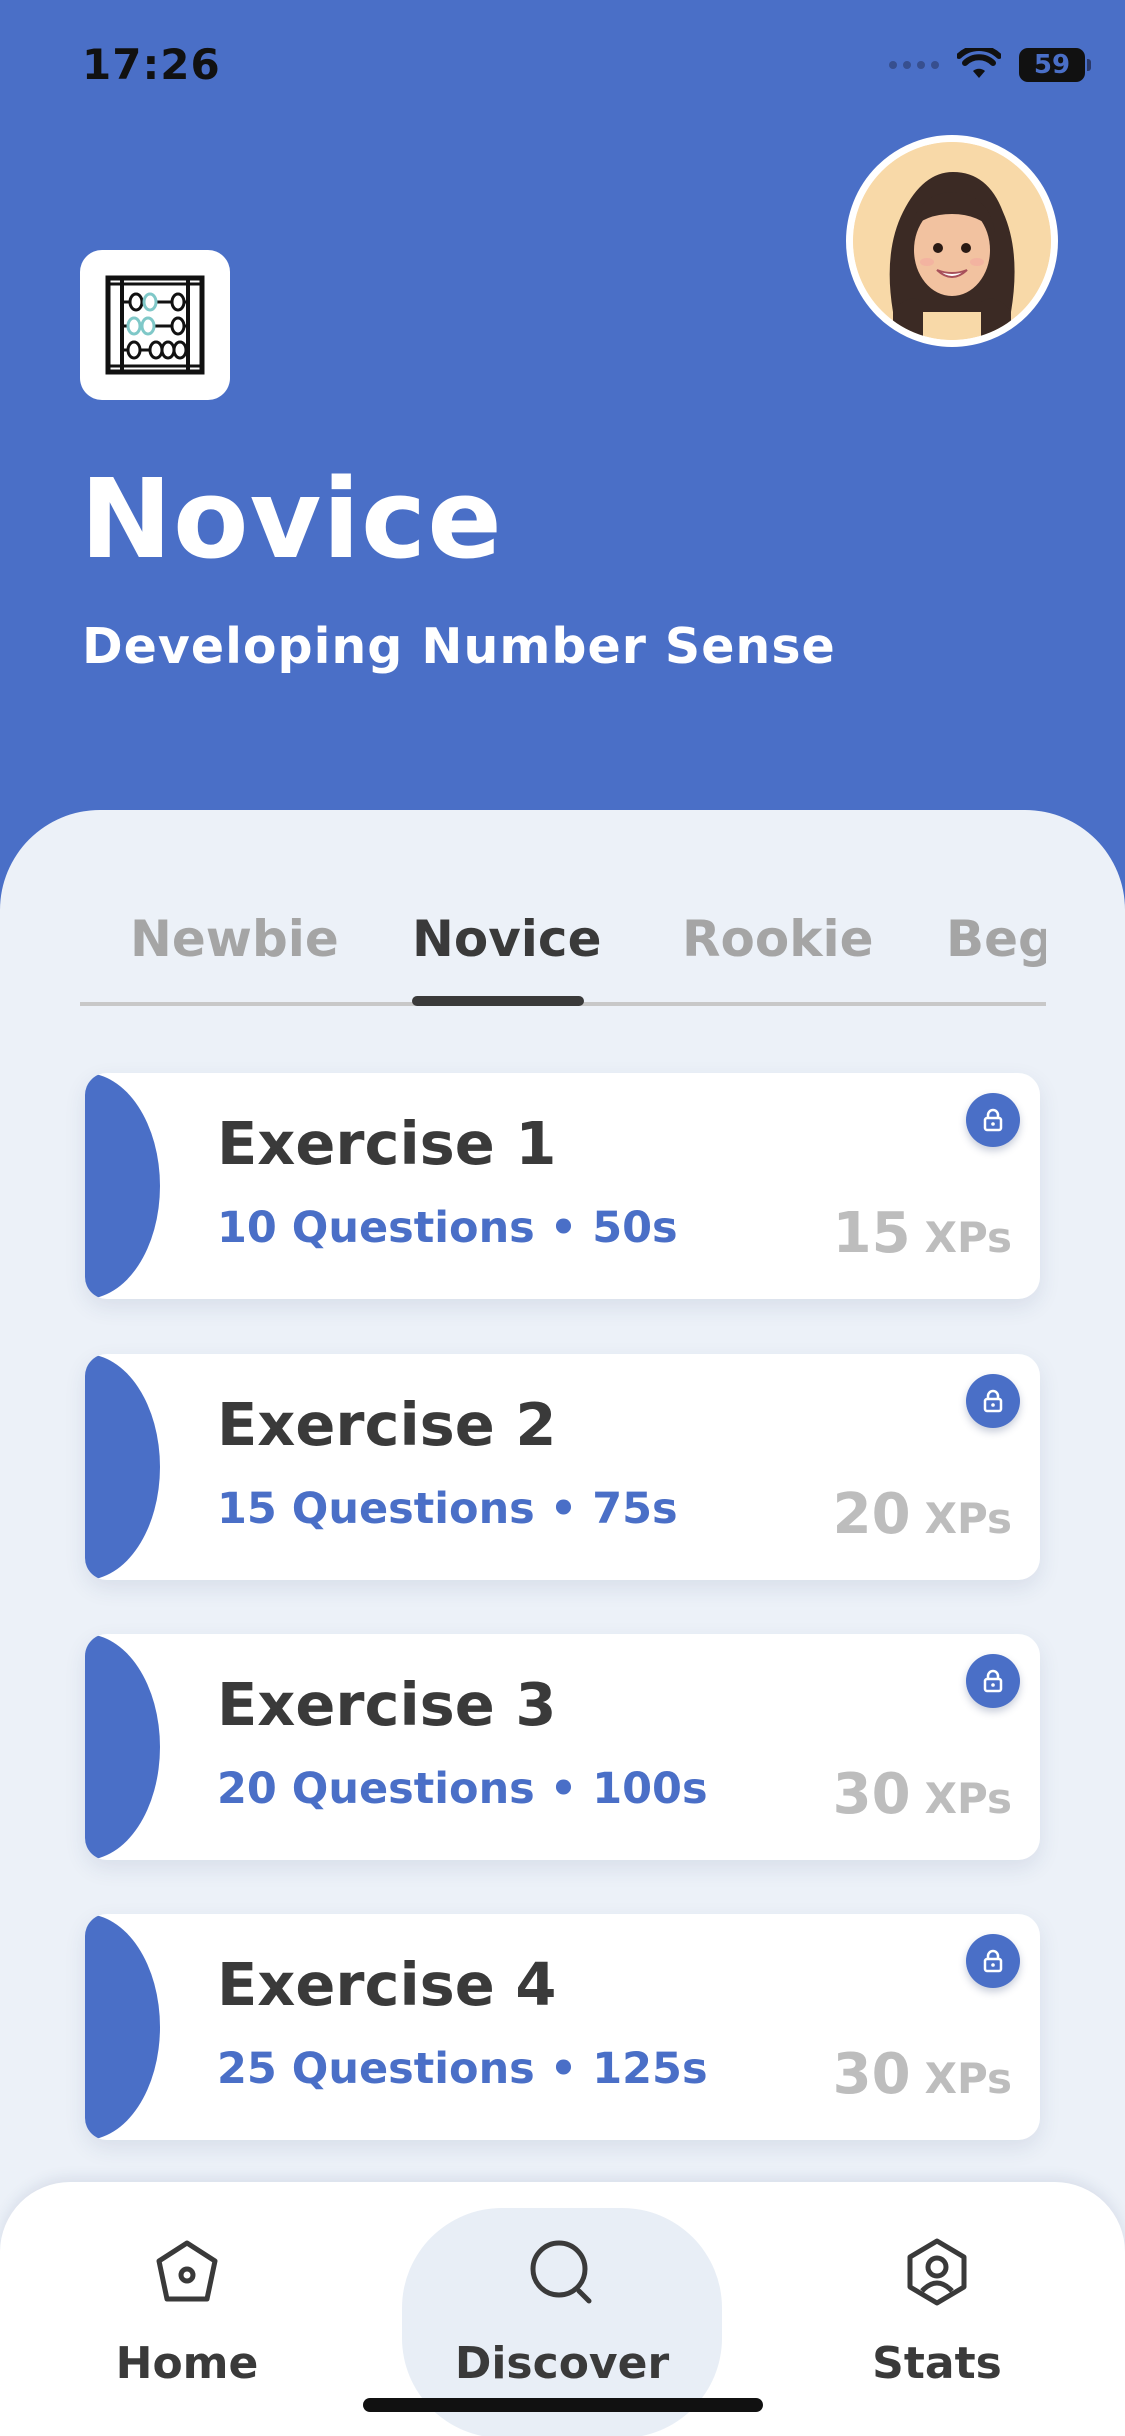 The width and height of the screenshot is (1125, 2436). I want to click on tab-newbie: Newbie, so click(234, 939).